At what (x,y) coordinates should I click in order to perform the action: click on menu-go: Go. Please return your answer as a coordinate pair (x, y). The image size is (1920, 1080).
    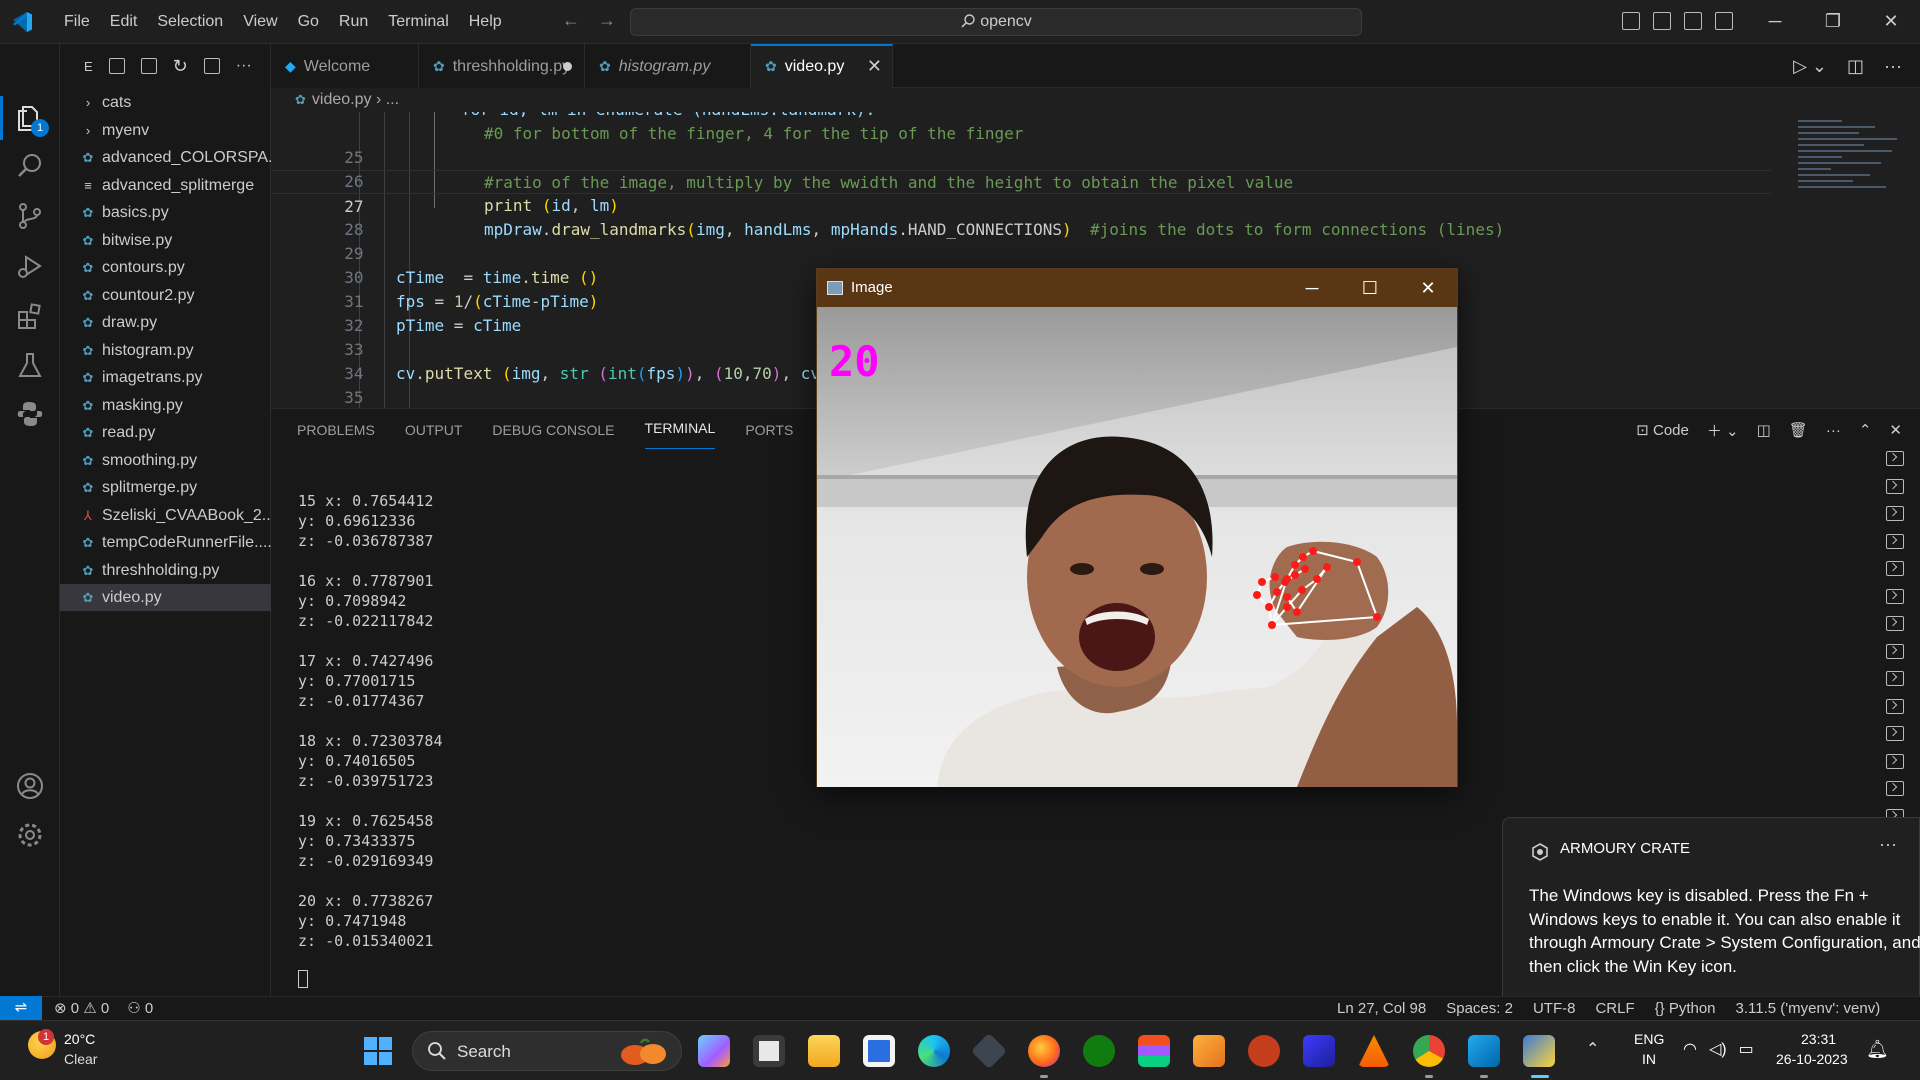
    Looking at the image, I should click on (308, 22).